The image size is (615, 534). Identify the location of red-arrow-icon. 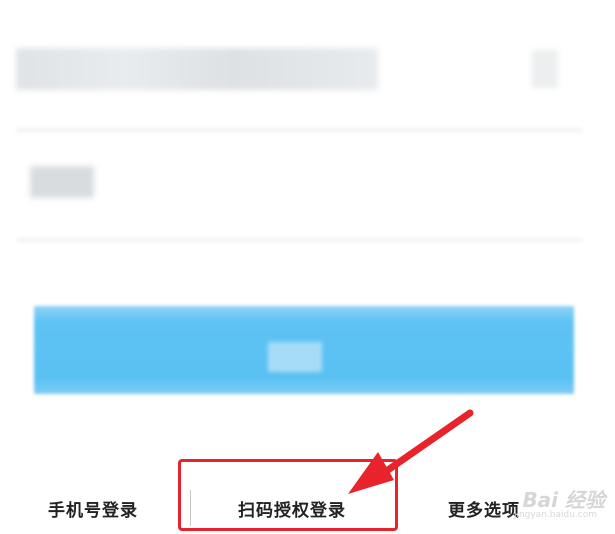
(411, 451).